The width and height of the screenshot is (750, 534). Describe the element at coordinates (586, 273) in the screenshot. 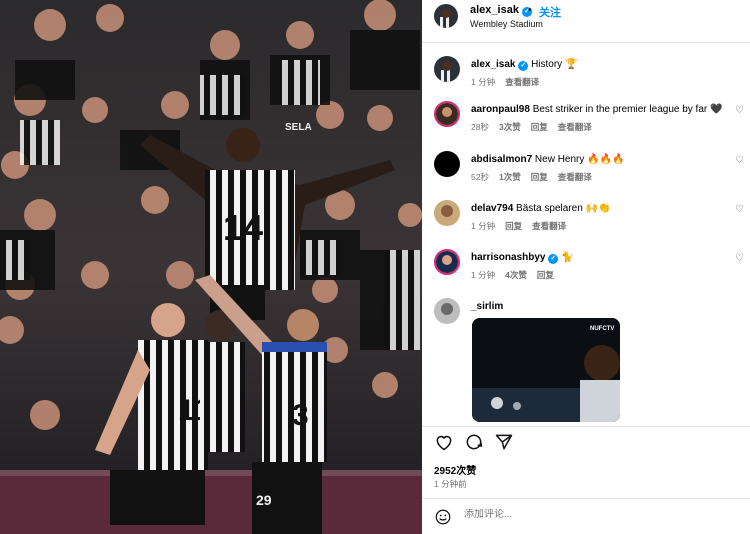

I see `comment-item: harrisonashbyy ✓ 🐈 ♡ 1 分钟 4次赞 回复` at that location.